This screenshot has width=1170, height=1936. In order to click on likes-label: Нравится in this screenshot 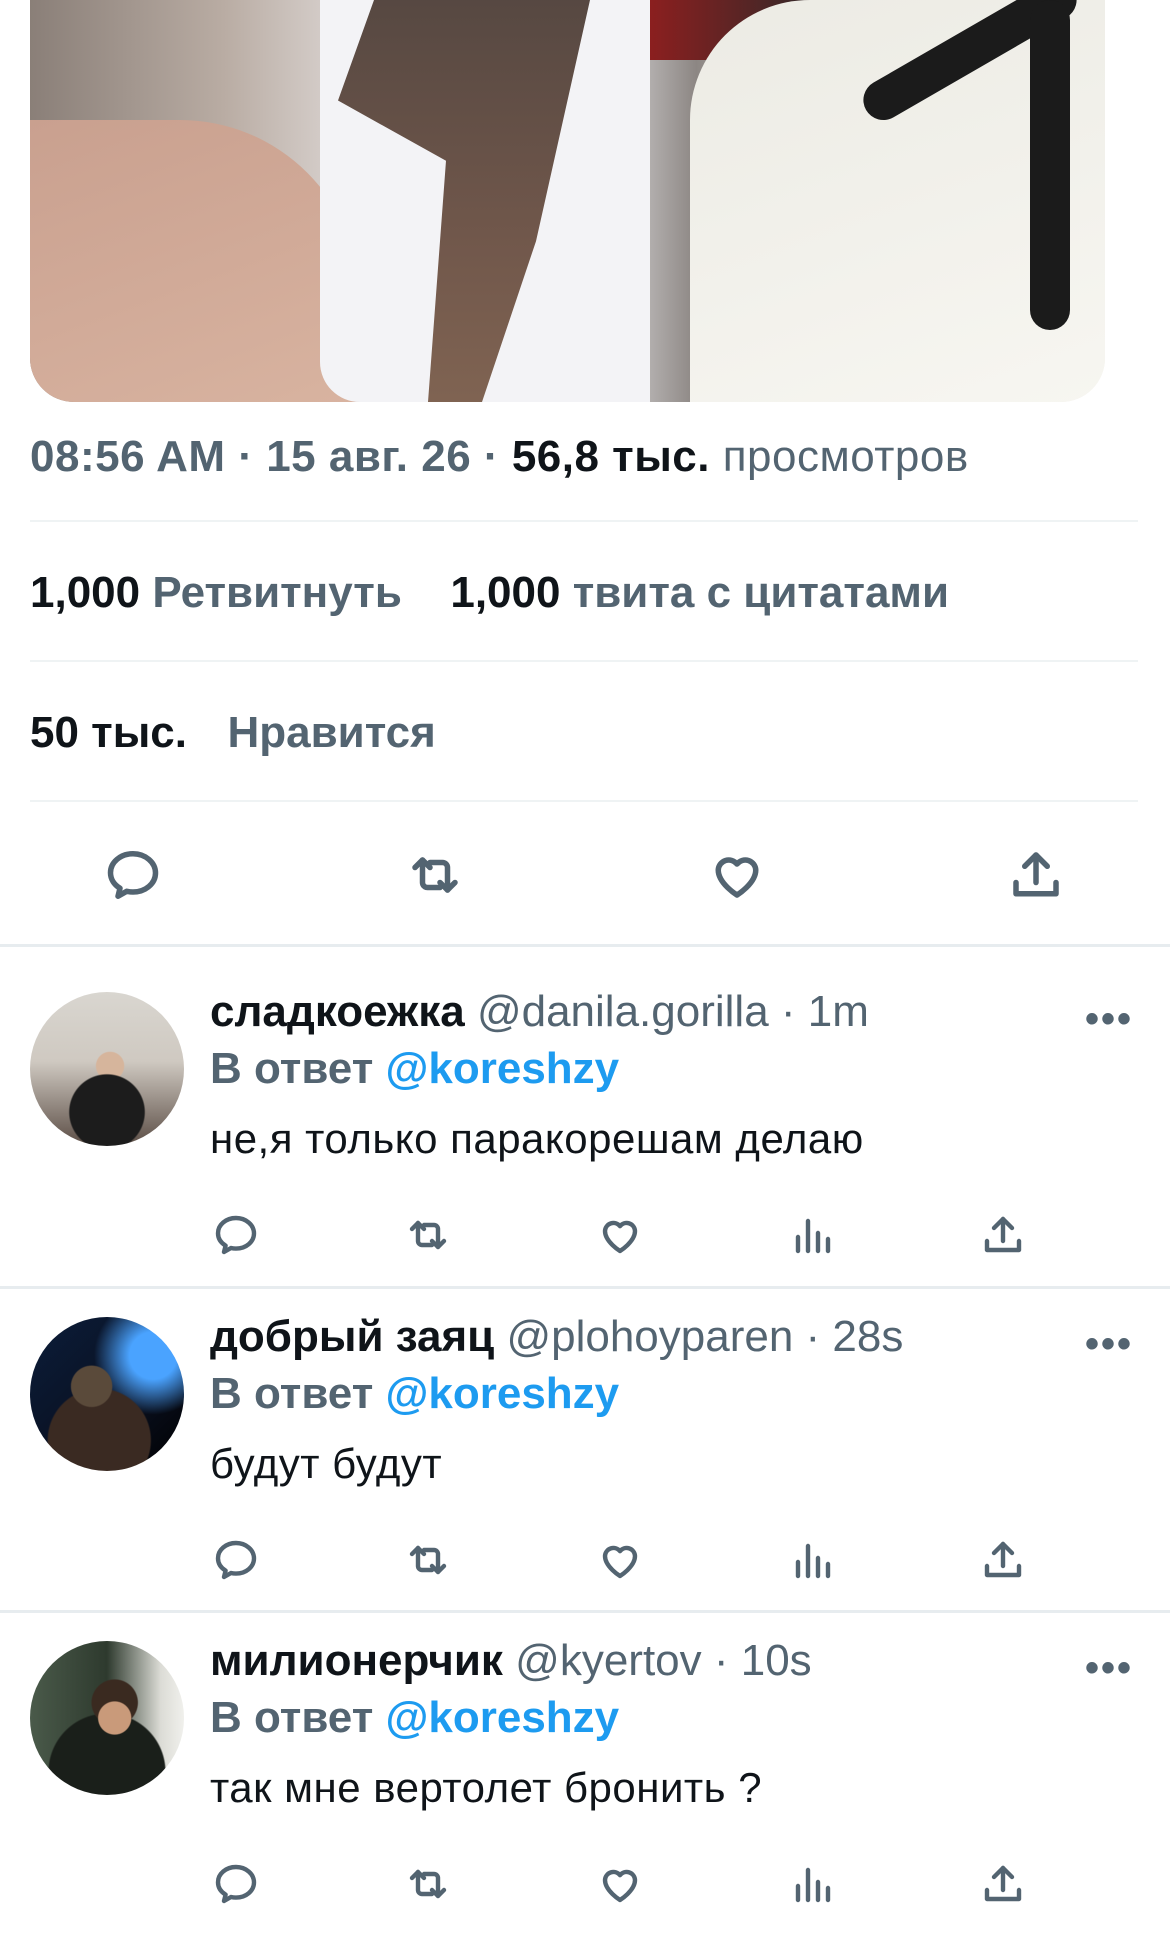, I will do `click(331, 732)`.